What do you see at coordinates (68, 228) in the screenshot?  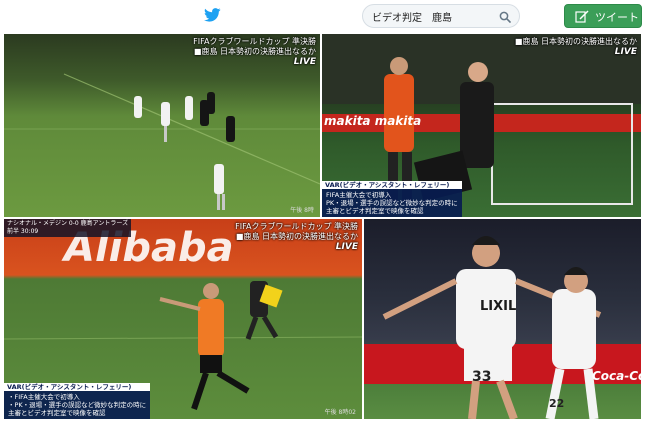 I see `scorebug: ナシオナル・メデジン 0-0 鹿島アントラーズ 前半 30:09` at bounding box center [68, 228].